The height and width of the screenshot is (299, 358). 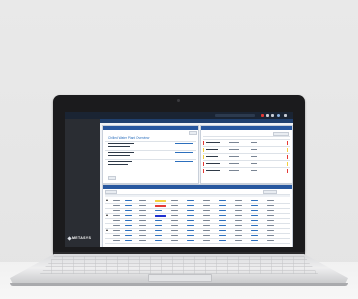 I want to click on app-top-bar, so click(x=179, y=115).